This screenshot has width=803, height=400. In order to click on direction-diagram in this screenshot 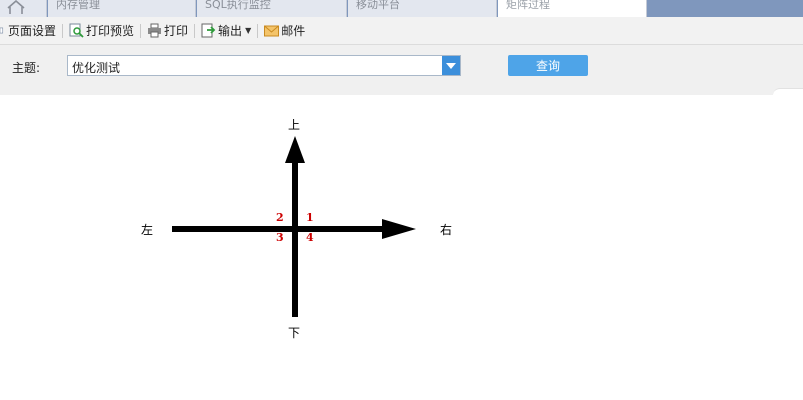, I will do `click(294, 226)`.